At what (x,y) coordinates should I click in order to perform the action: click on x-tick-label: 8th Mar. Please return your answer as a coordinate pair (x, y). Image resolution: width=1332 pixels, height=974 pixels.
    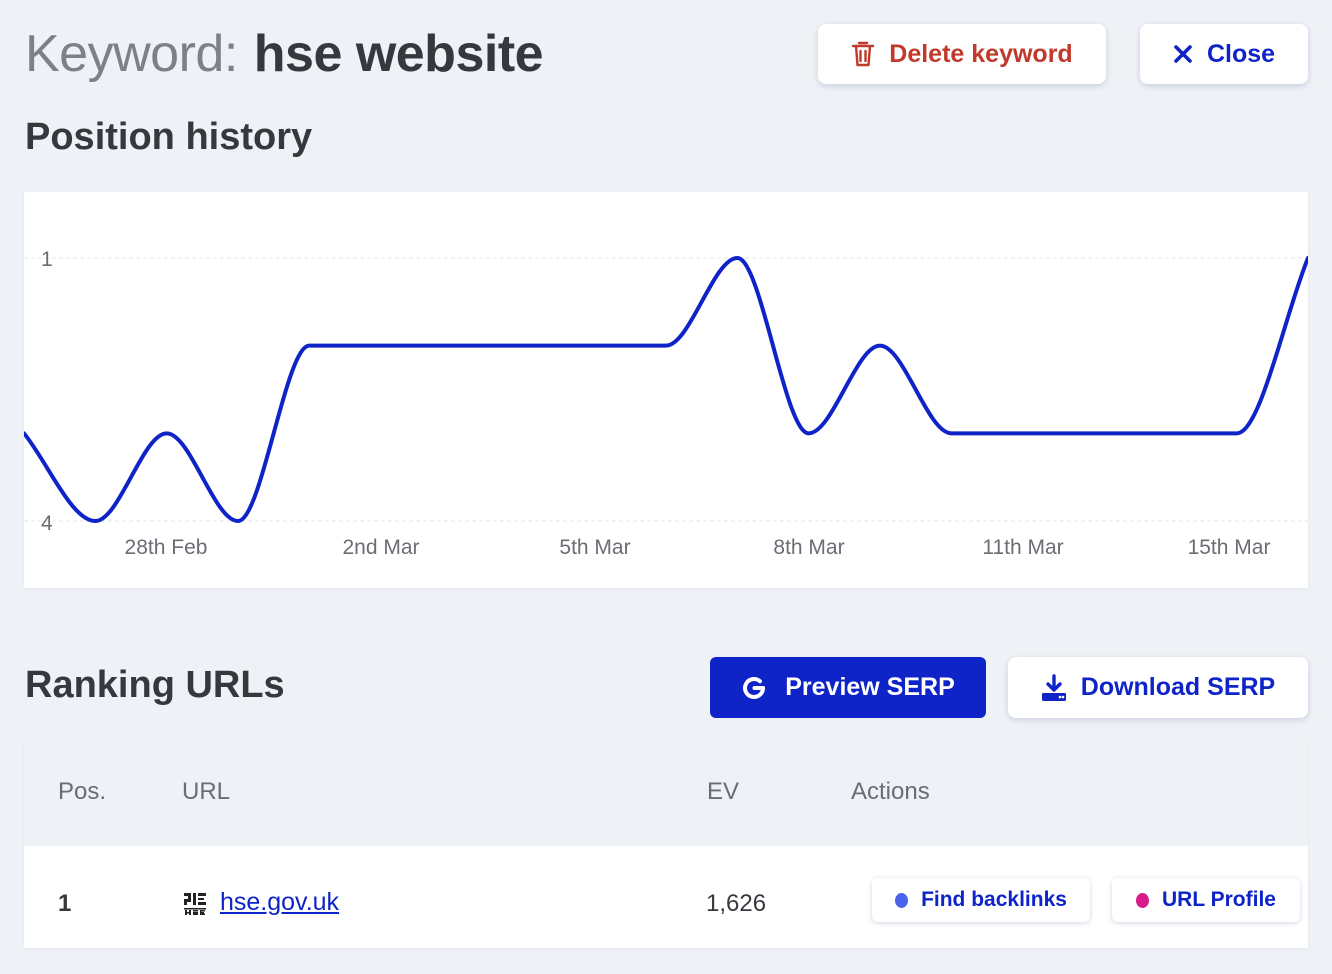
    Looking at the image, I should click on (808, 547).